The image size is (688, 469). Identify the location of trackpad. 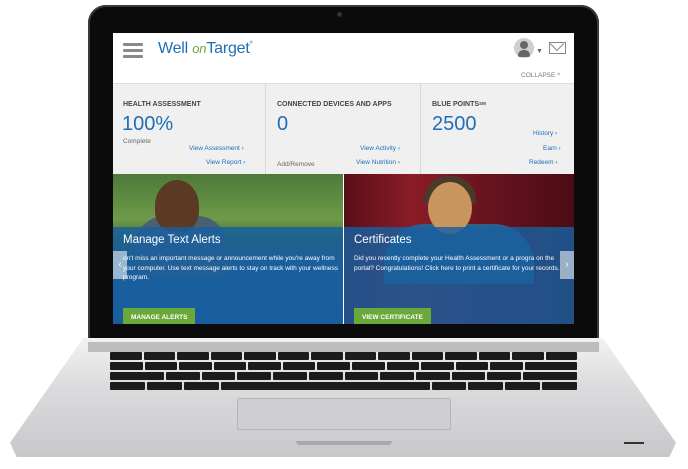
(344, 414).